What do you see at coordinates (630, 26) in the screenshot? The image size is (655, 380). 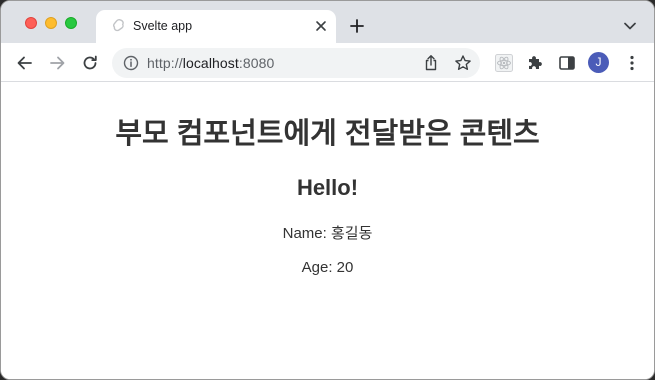 I see `chevron-down-icon` at bounding box center [630, 26].